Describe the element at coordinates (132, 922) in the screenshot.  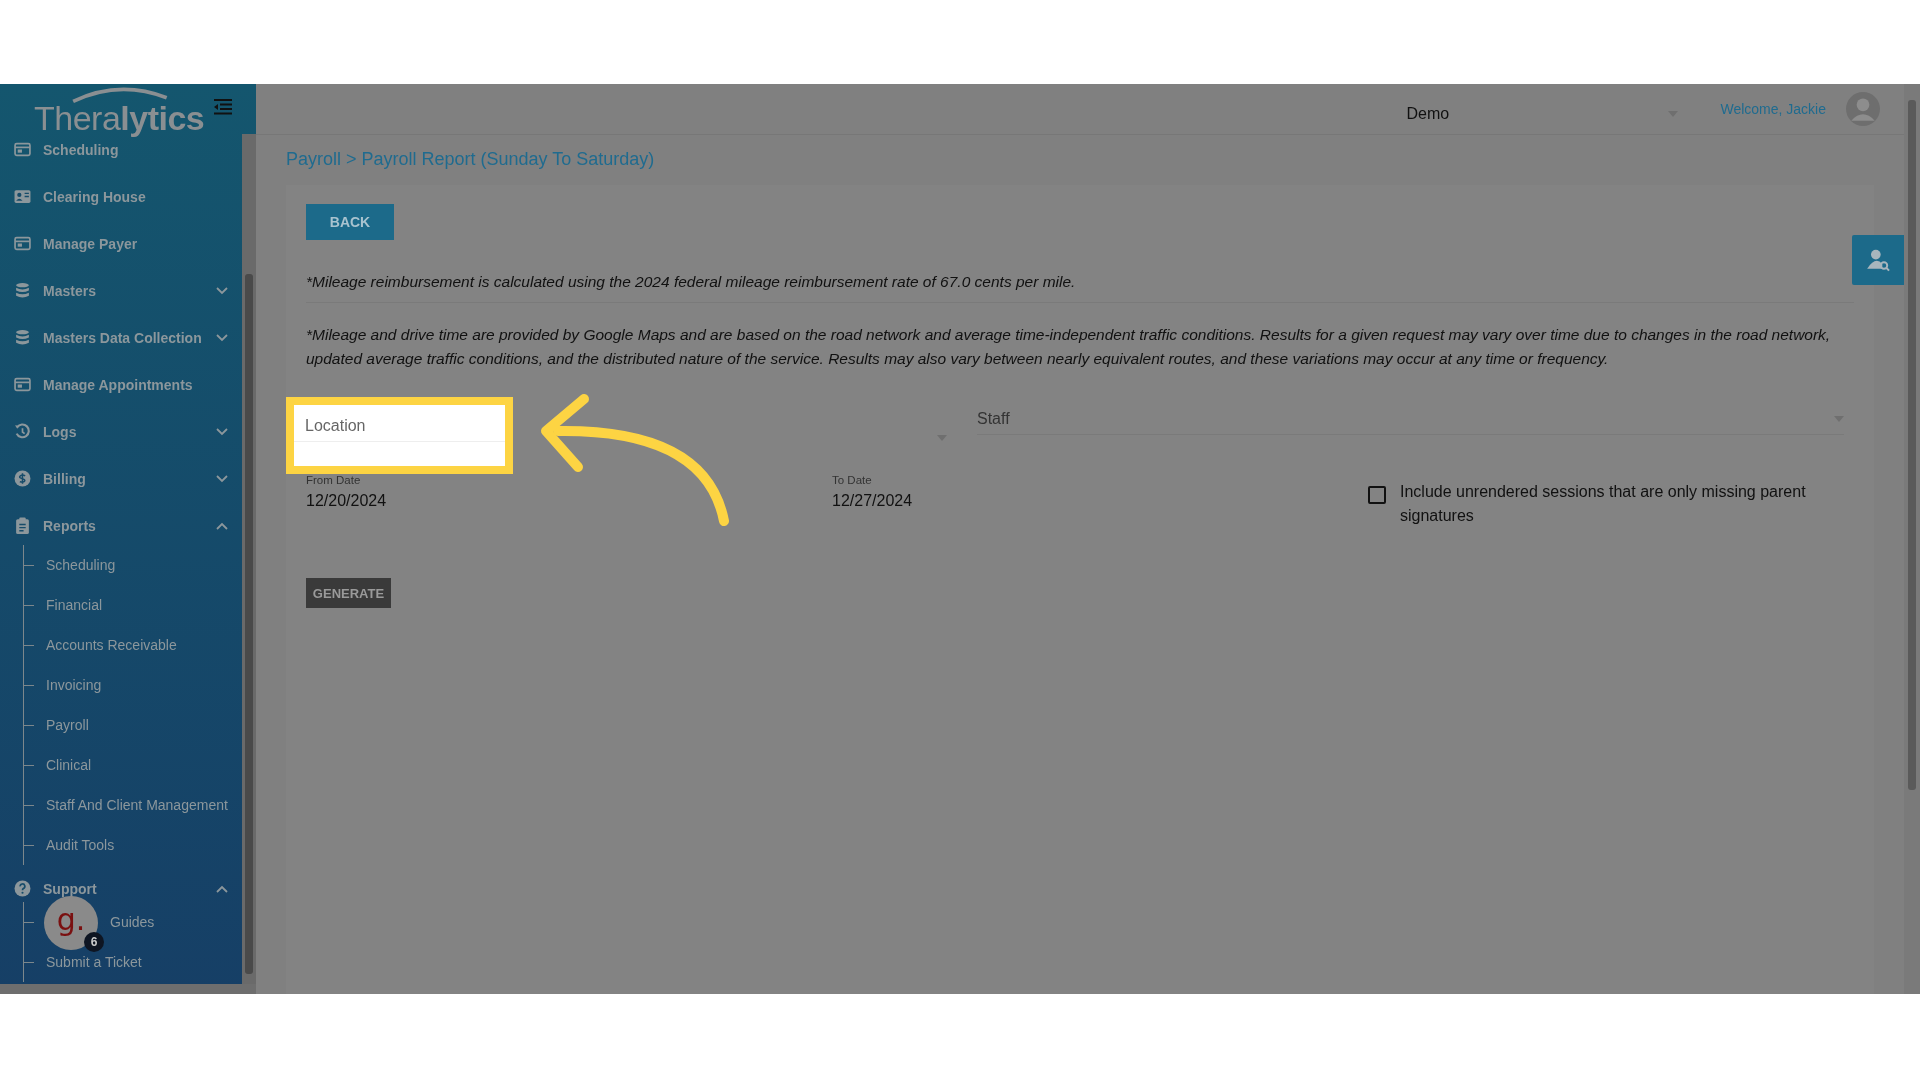
I see `sidebar-subitem: Guides` at that location.